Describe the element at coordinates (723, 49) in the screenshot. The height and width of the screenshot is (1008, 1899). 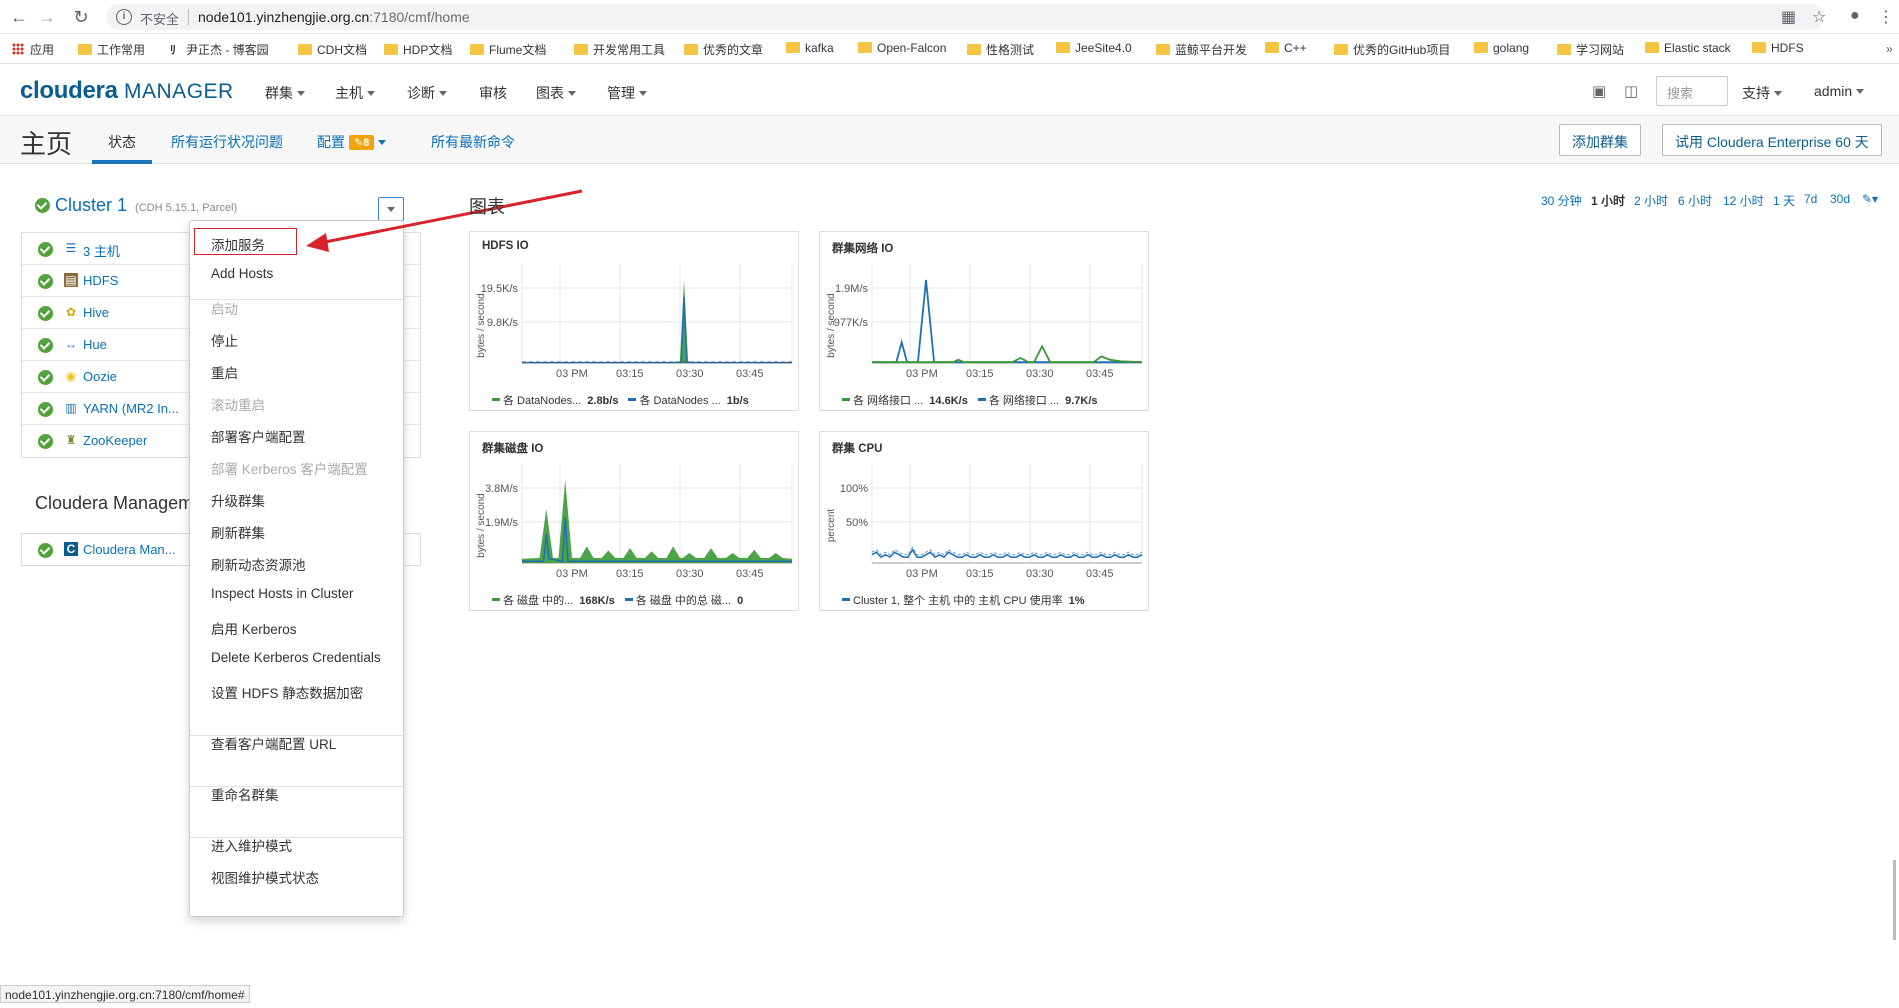
I see `bookmark-item: 优秀的文章` at that location.